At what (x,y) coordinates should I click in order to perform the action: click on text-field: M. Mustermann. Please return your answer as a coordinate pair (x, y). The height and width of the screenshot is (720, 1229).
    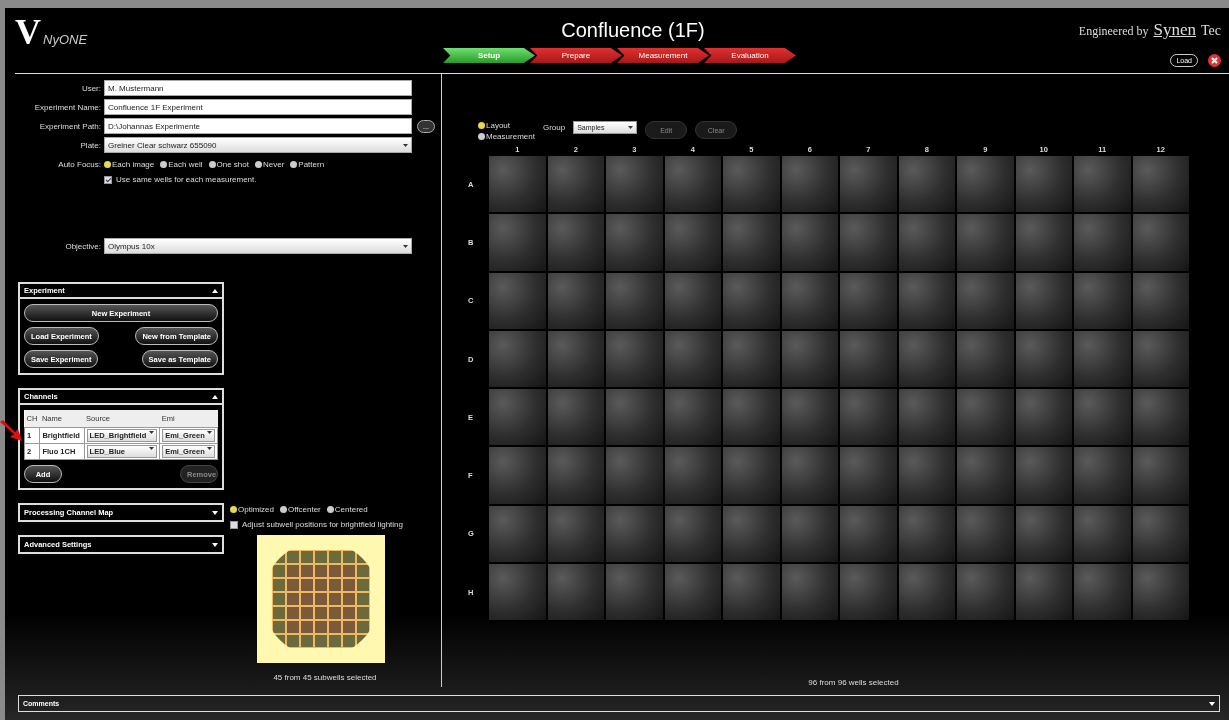
    Looking at the image, I should click on (258, 88).